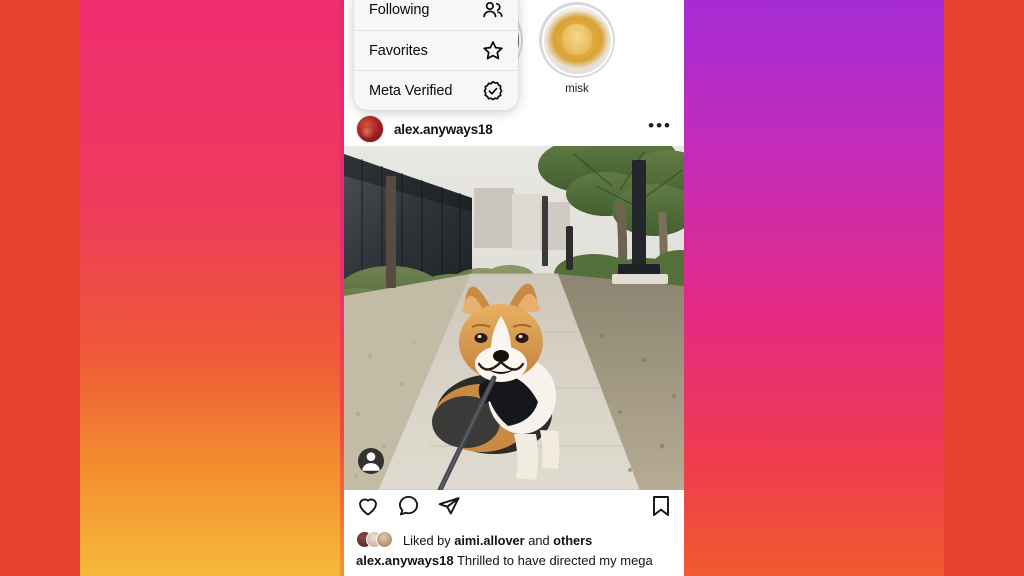 This screenshot has height=576, width=1024. I want to click on story-ring-seen, so click(577, 40).